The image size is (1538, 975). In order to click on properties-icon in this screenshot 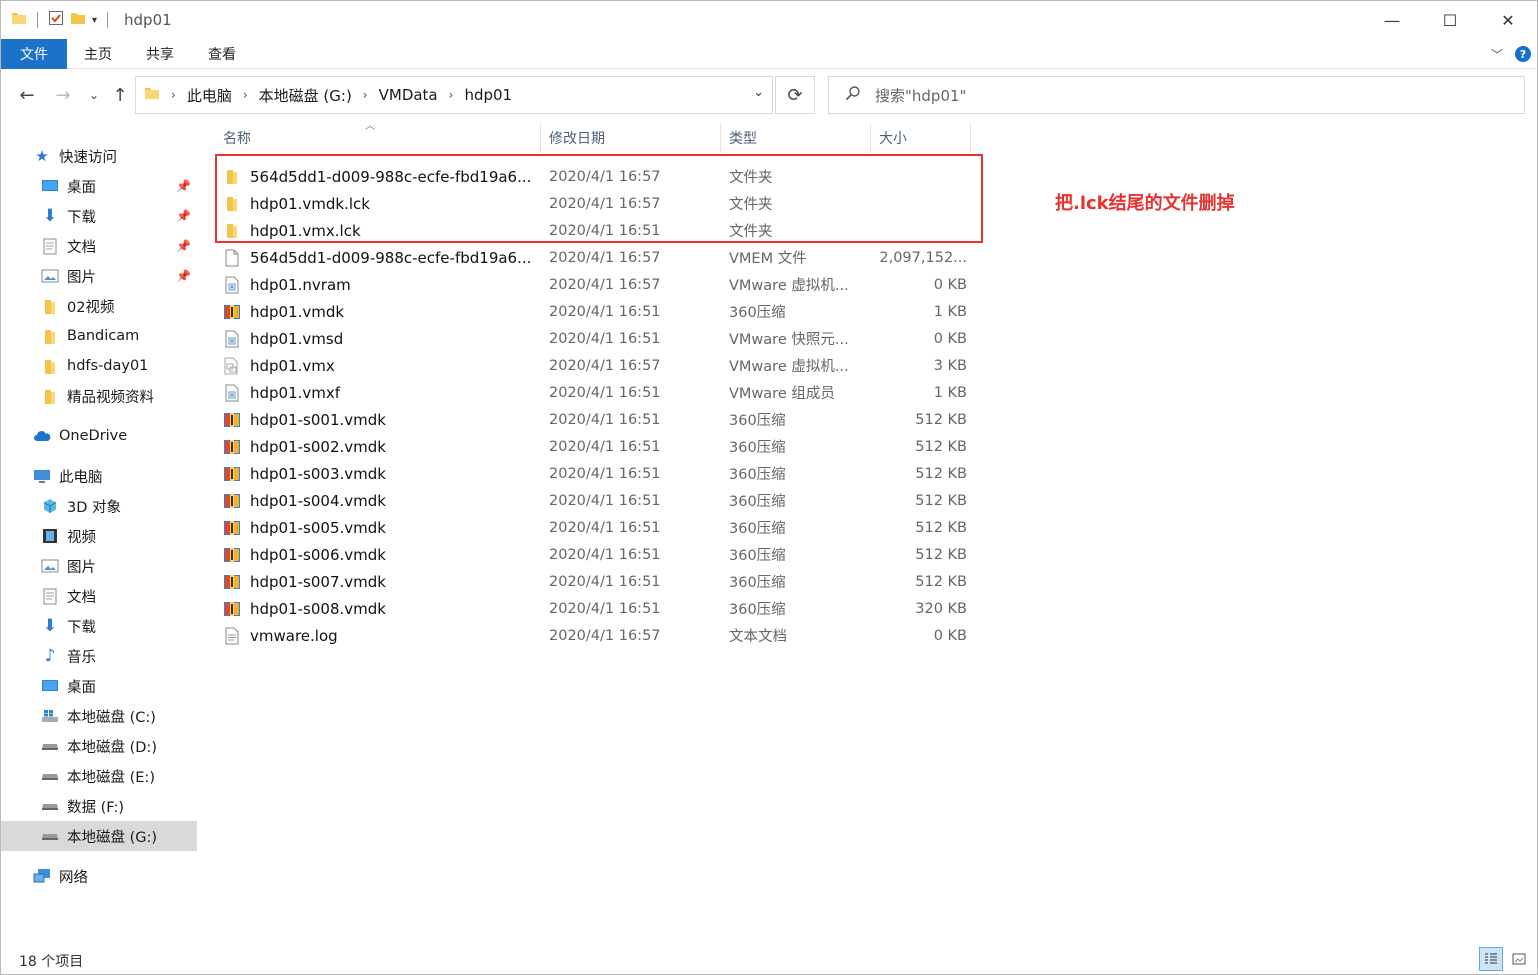, I will do `click(56, 20)`.